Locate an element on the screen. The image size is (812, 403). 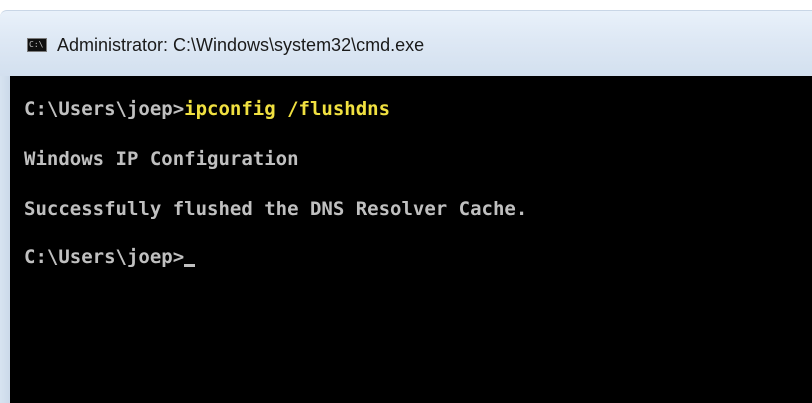
console-line-command: C:\Users\joep>ipconfig /flushdns is located at coordinates (207, 109).